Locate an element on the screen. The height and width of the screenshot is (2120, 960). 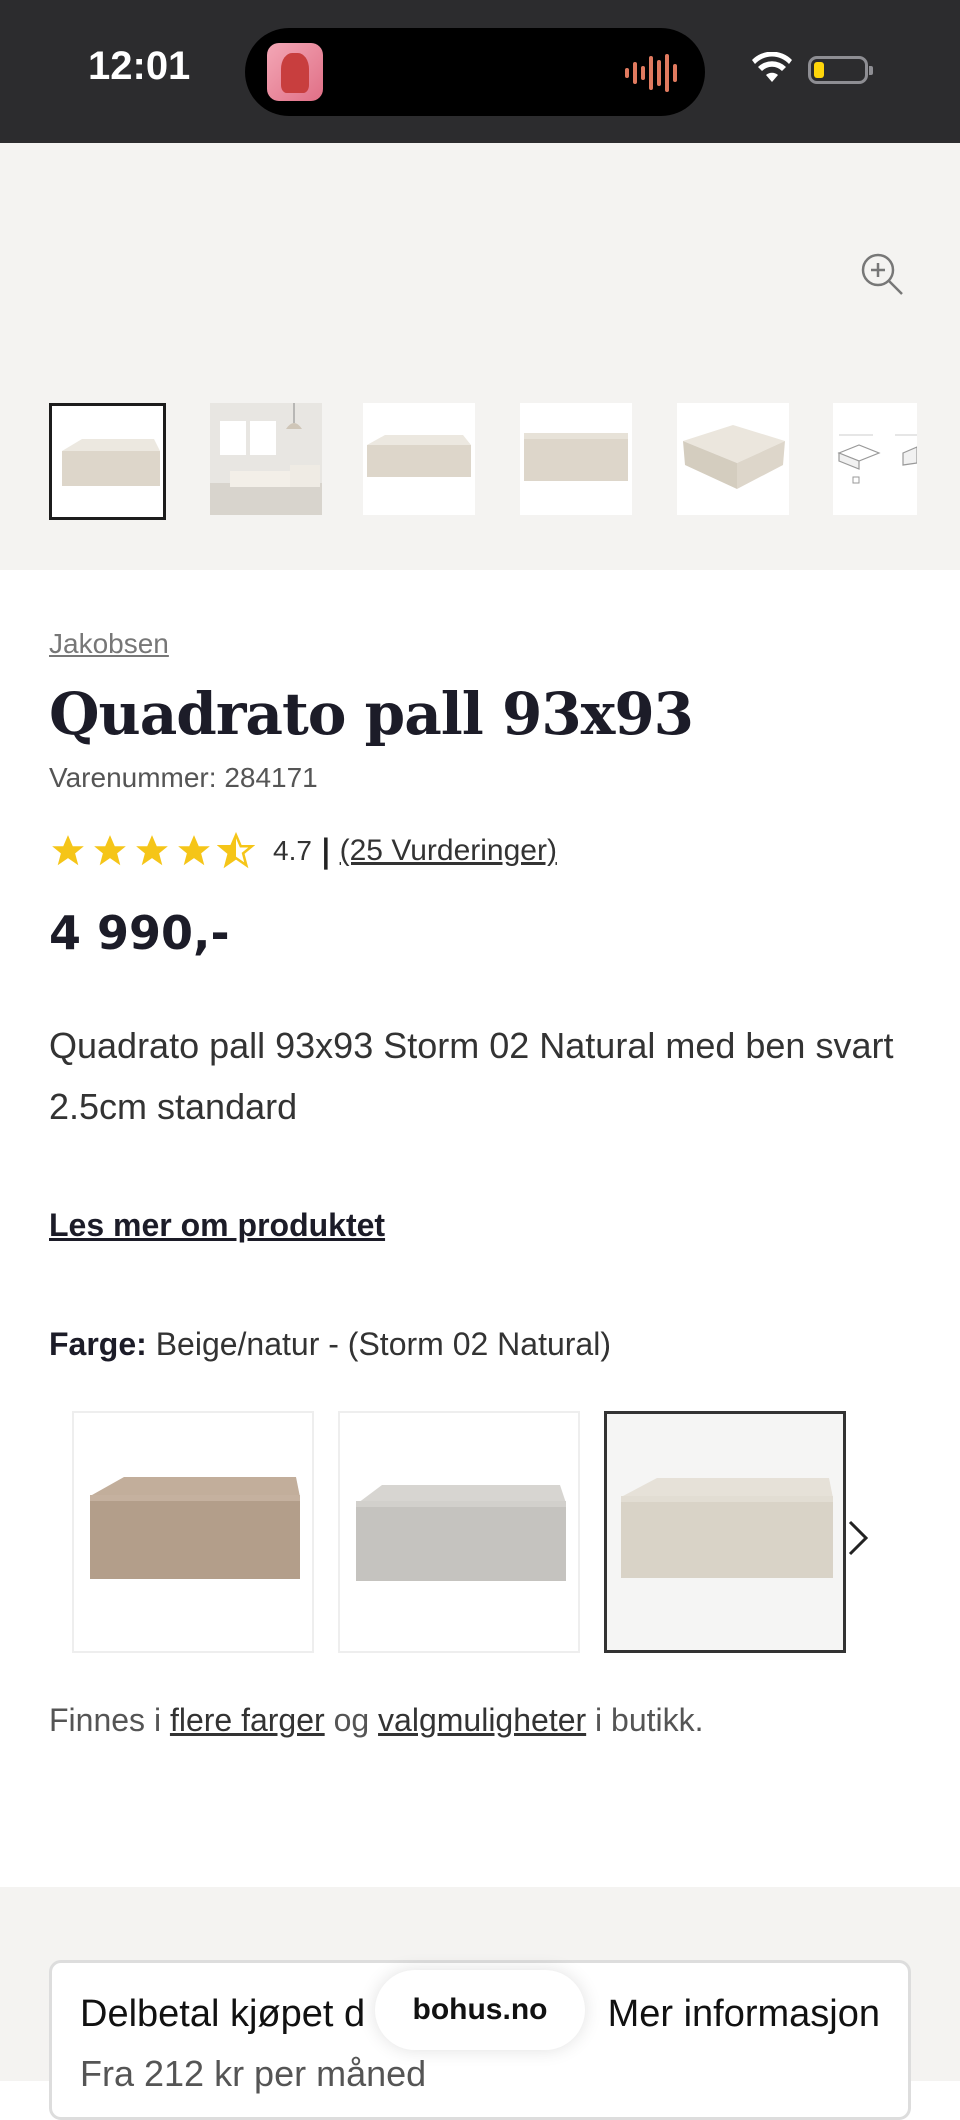
status-bar: 12:01 is located at coordinates (480, 71).